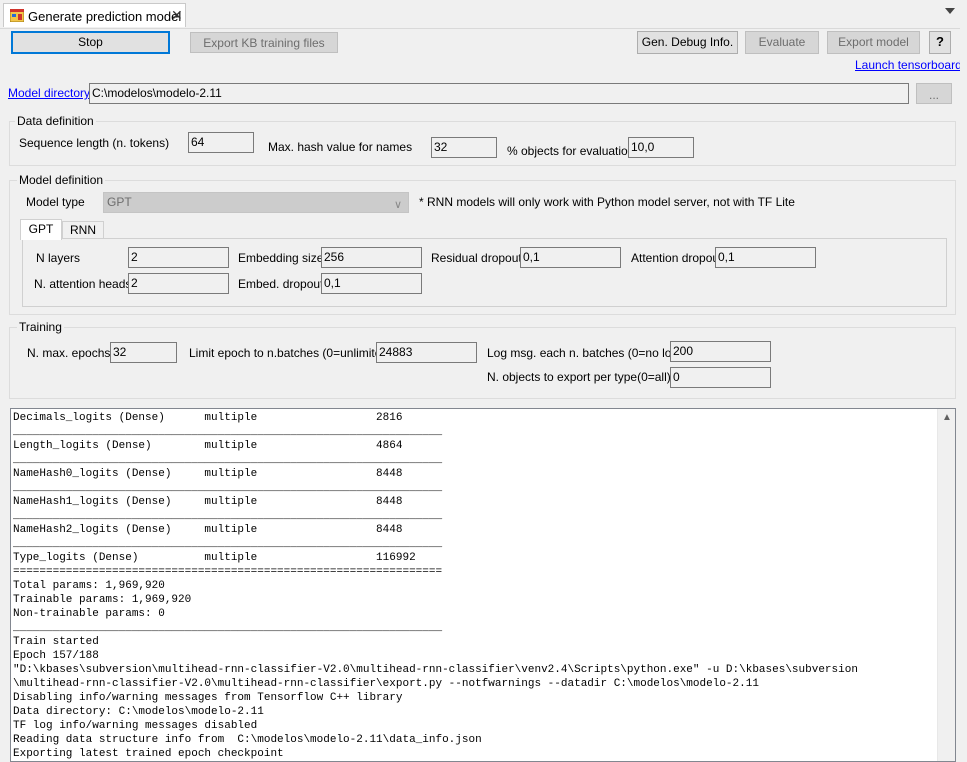 The image size is (967, 762). I want to click on embedding-size-field: 256, so click(371, 257).